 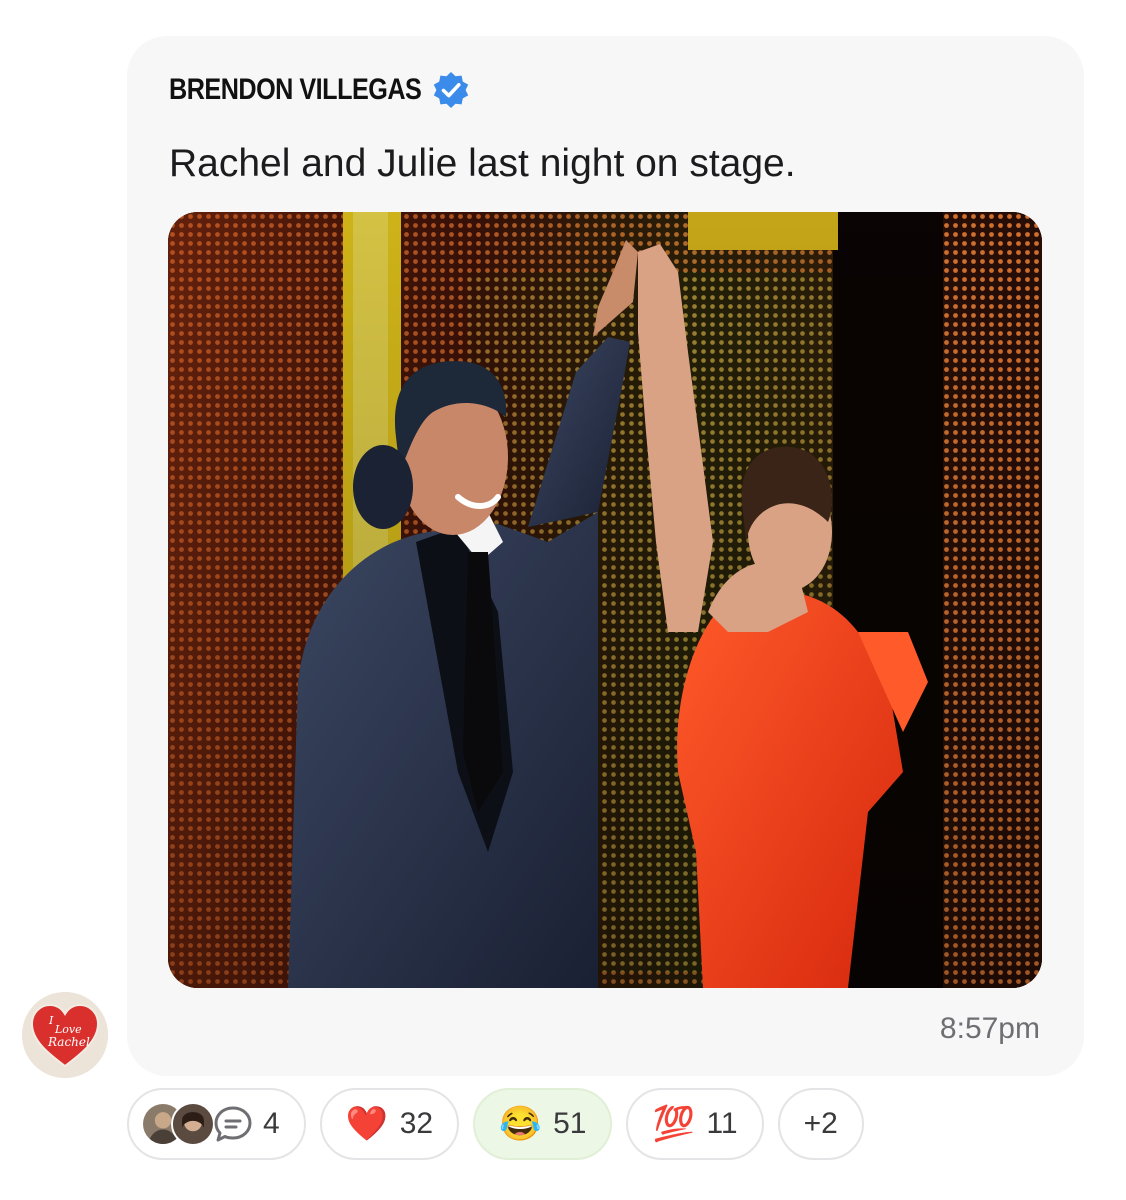 What do you see at coordinates (233, 1124) in the screenshot?
I see `speech-bubble-icon` at bounding box center [233, 1124].